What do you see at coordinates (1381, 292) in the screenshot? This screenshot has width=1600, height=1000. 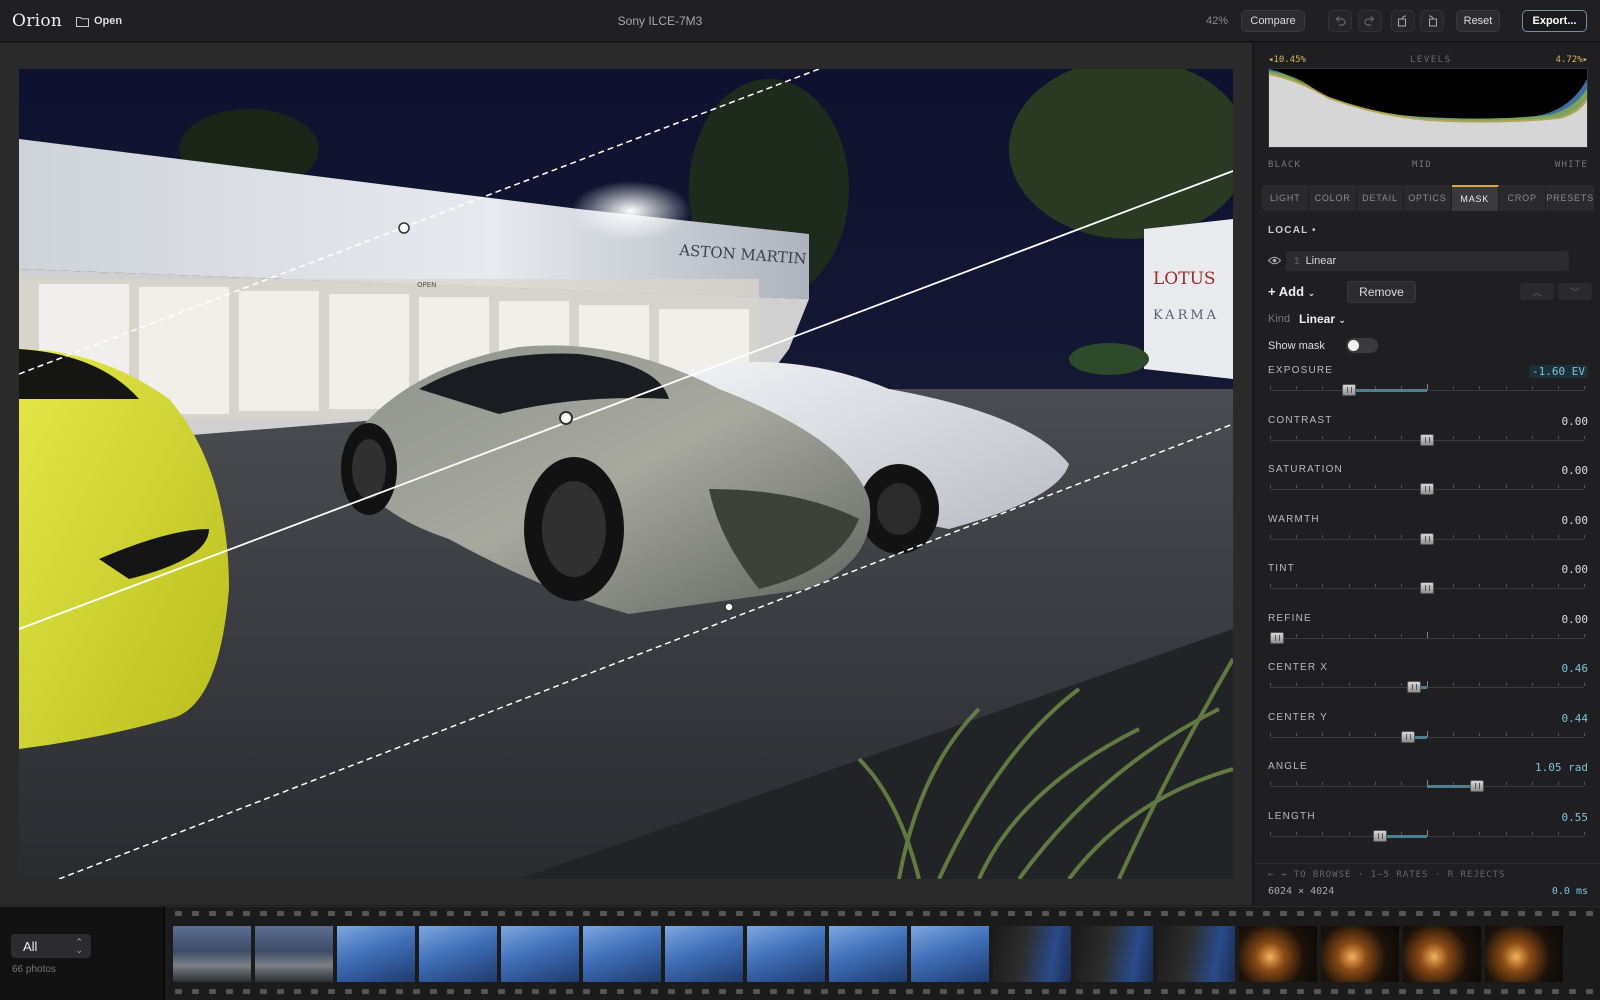 I see `remove-mask-button: Remove` at bounding box center [1381, 292].